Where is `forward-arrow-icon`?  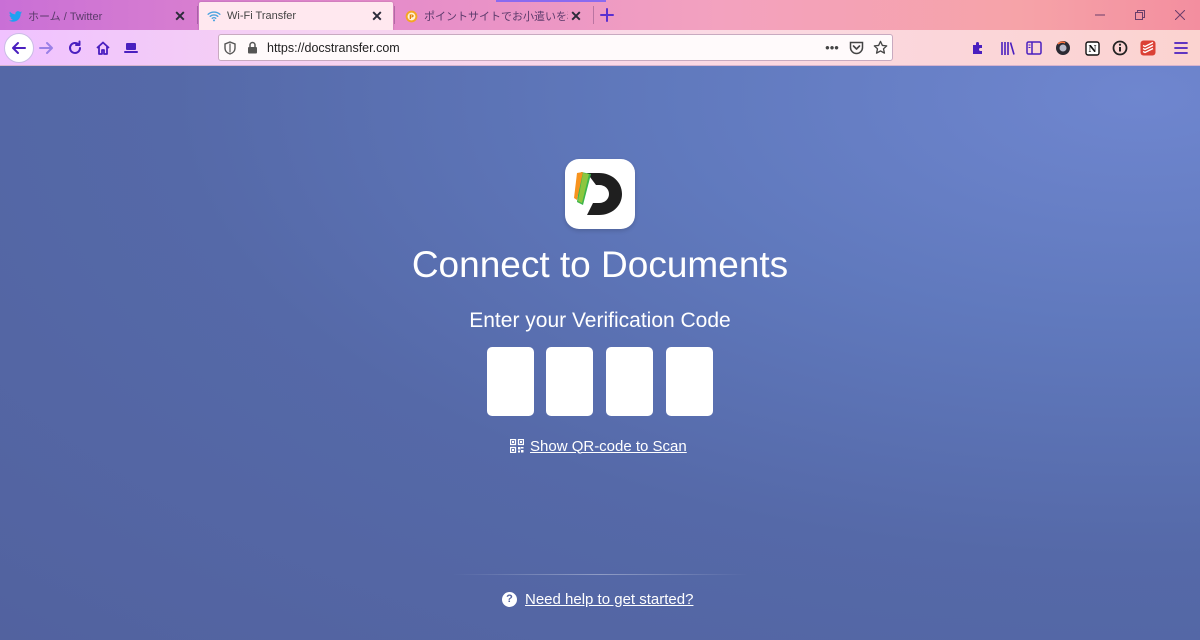
forward-arrow-icon is located at coordinates (46, 48).